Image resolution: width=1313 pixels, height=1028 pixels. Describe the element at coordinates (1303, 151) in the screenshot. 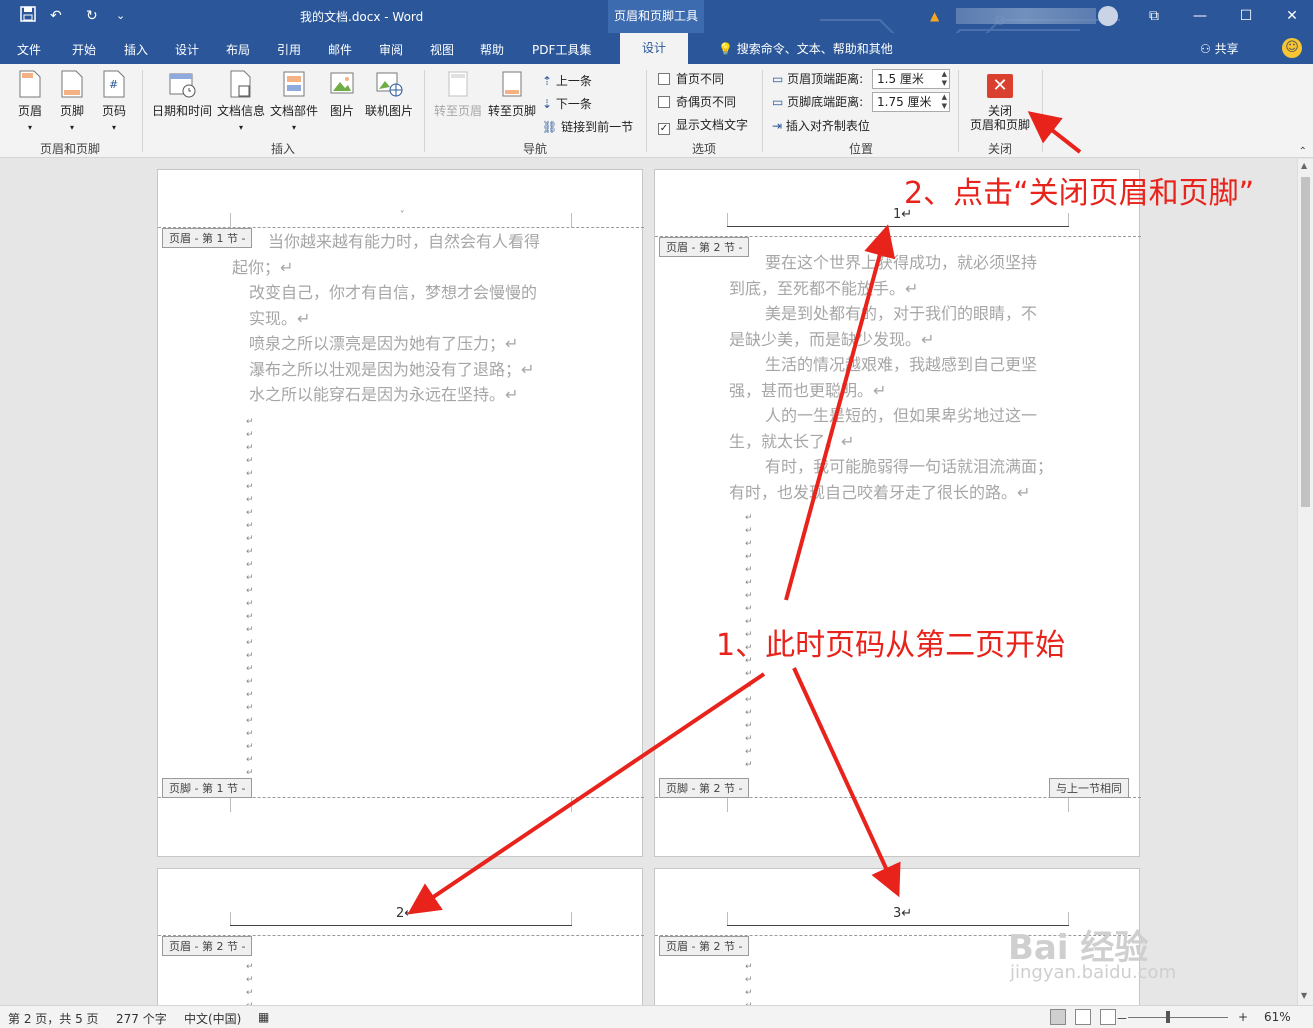

I see `collapse-ribbon-icon: ⌃` at that location.